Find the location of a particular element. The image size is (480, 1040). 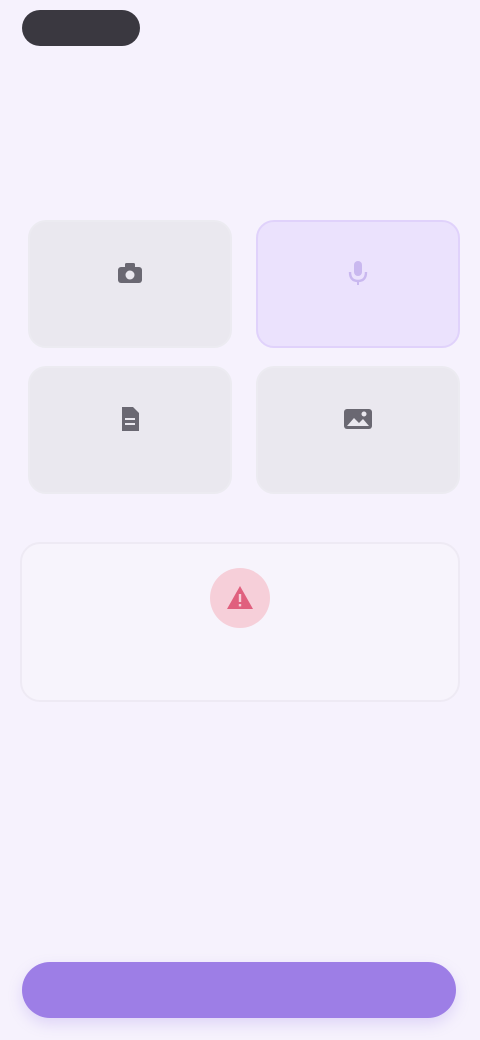

primary-button is located at coordinates (239, 990).